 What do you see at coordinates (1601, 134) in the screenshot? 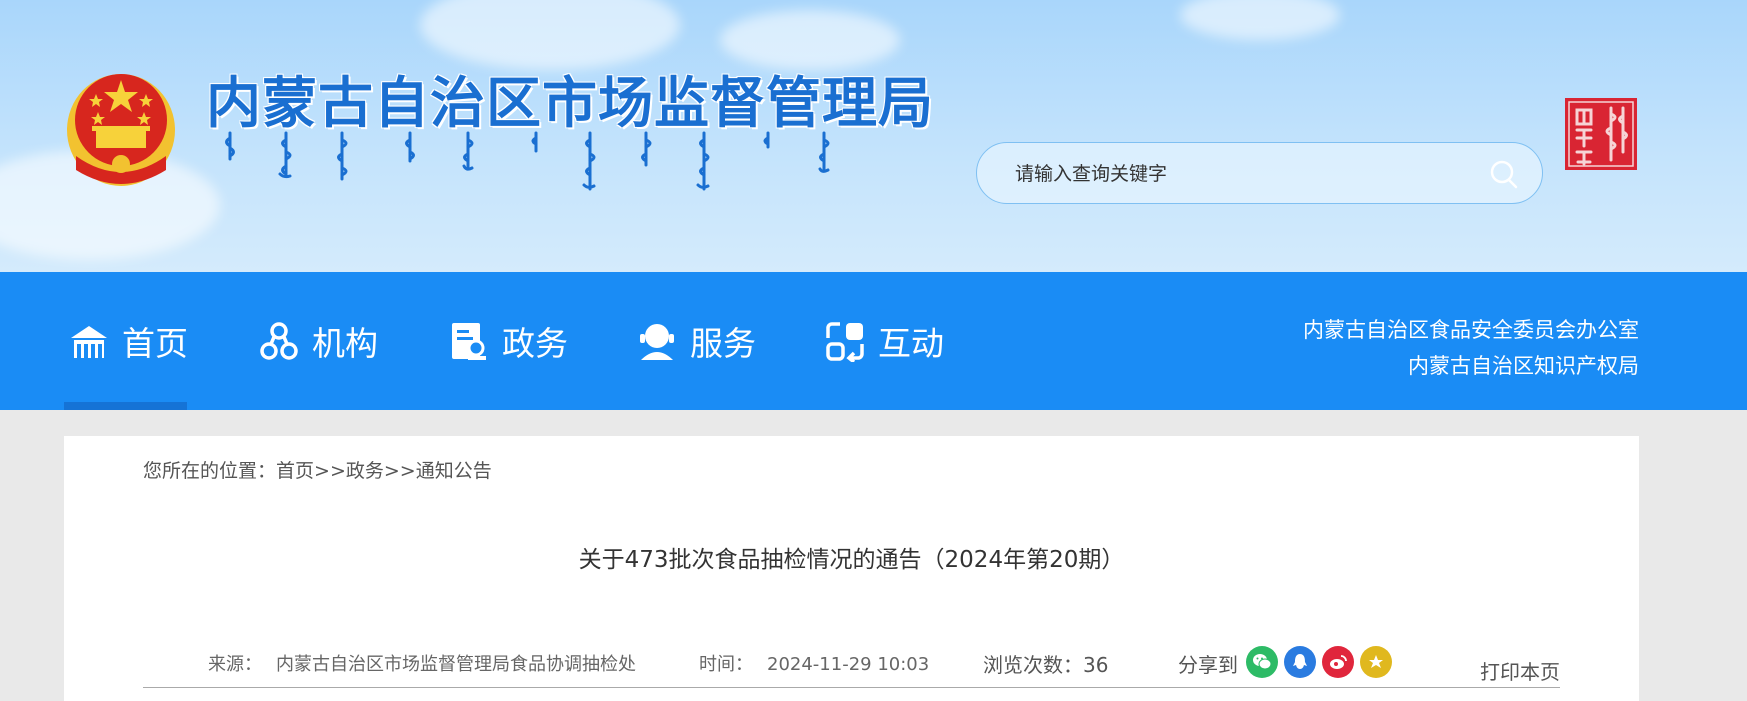
I see `mongolian-seal-icon` at bounding box center [1601, 134].